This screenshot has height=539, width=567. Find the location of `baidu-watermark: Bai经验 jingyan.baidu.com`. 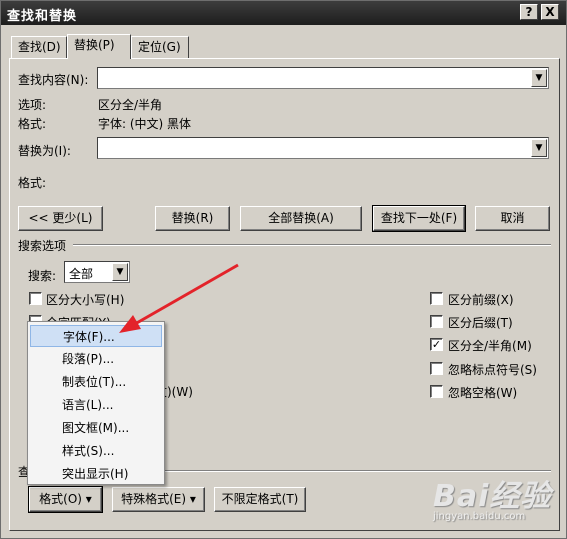

baidu-watermark: Bai经验 jingyan.baidu.com is located at coordinates (492, 496).